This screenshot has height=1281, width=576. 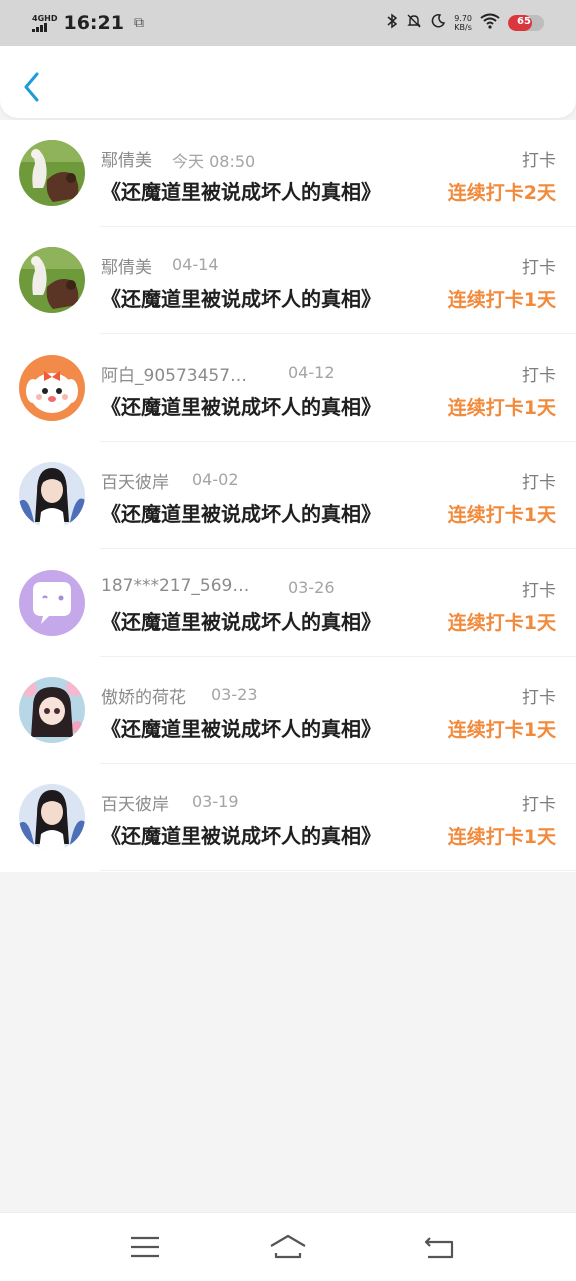 What do you see at coordinates (440, 1248) in the screenshot?
I see `back-nav-icon` at bounding box center [440, 1248].